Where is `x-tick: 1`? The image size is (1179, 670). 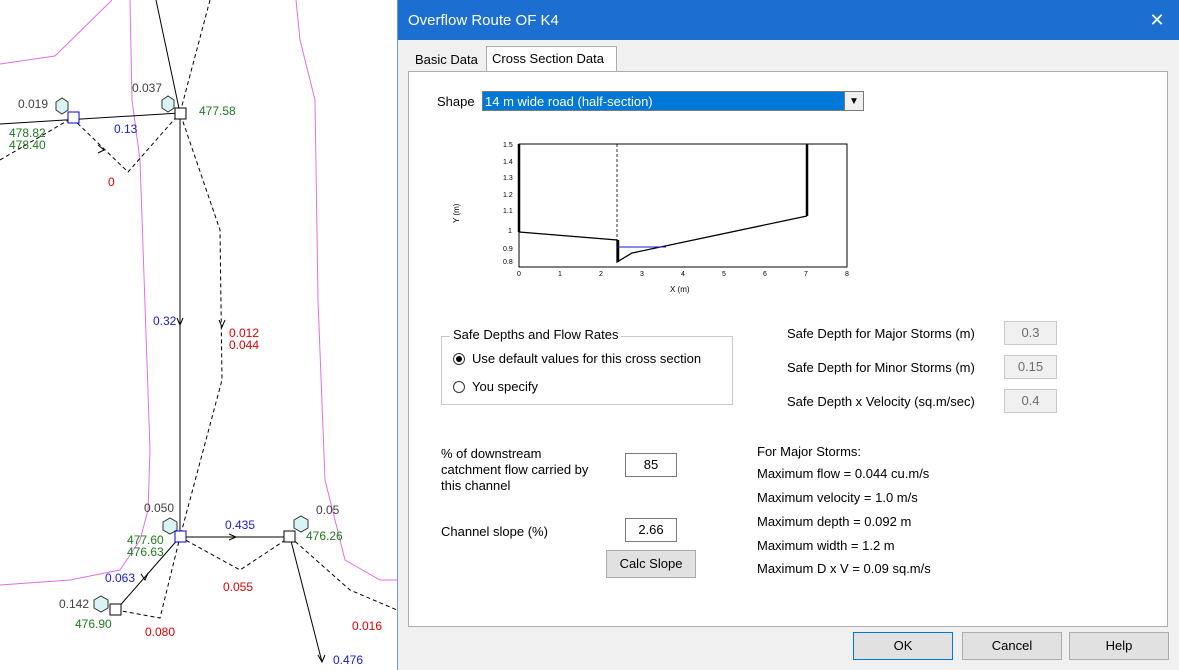
x-tick: 1 is located at coordinates (560, 274).